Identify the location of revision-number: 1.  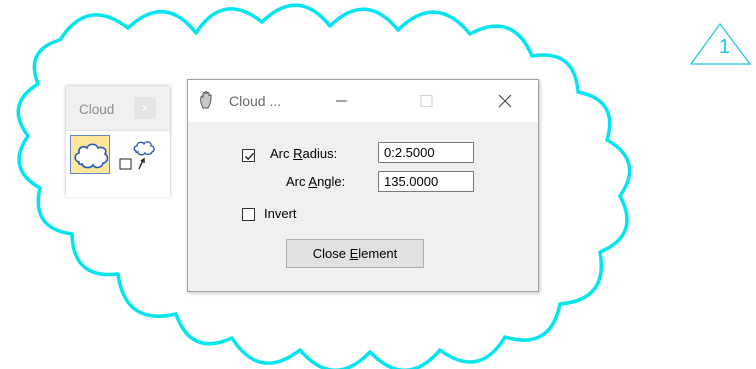
(725, 47).